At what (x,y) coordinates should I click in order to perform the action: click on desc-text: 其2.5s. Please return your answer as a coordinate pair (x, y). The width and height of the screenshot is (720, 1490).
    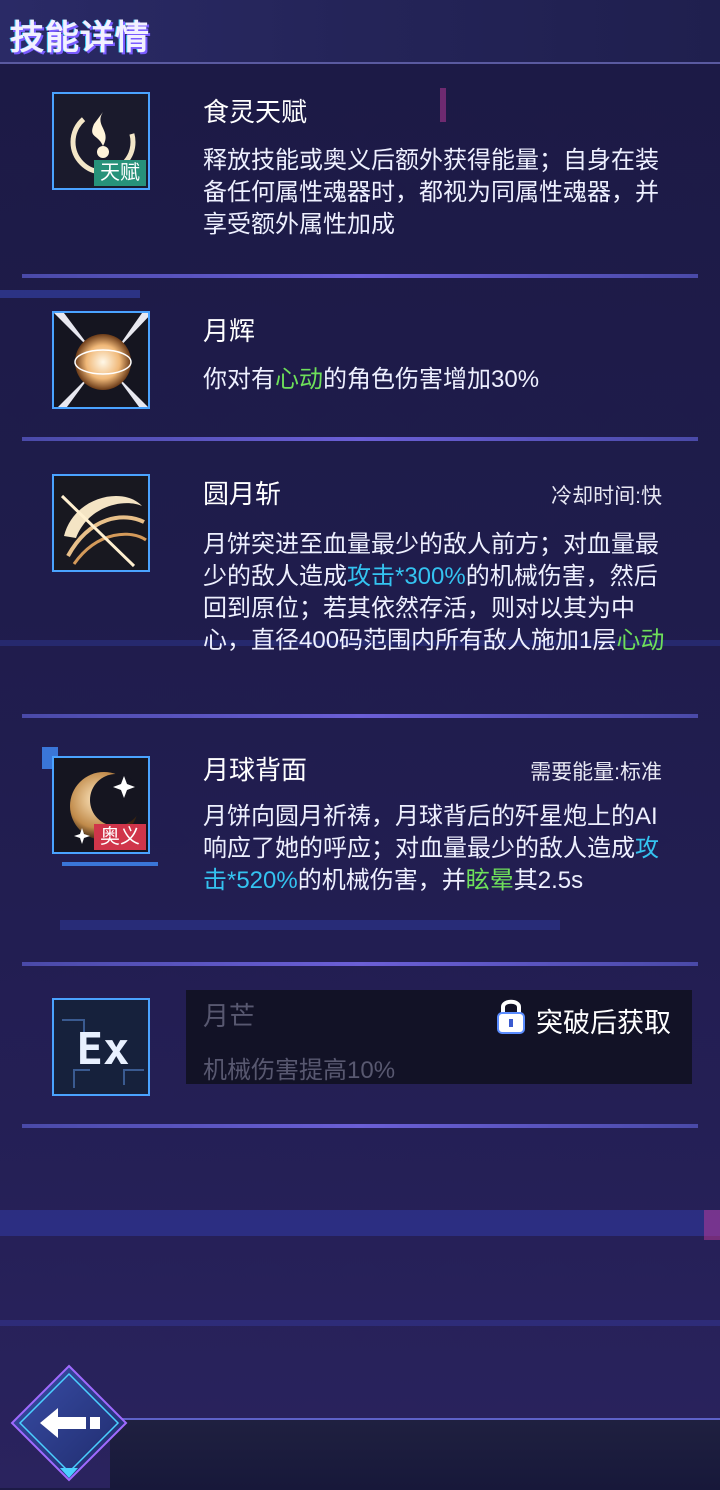
    Looking at the image, I should click on (548, 880).